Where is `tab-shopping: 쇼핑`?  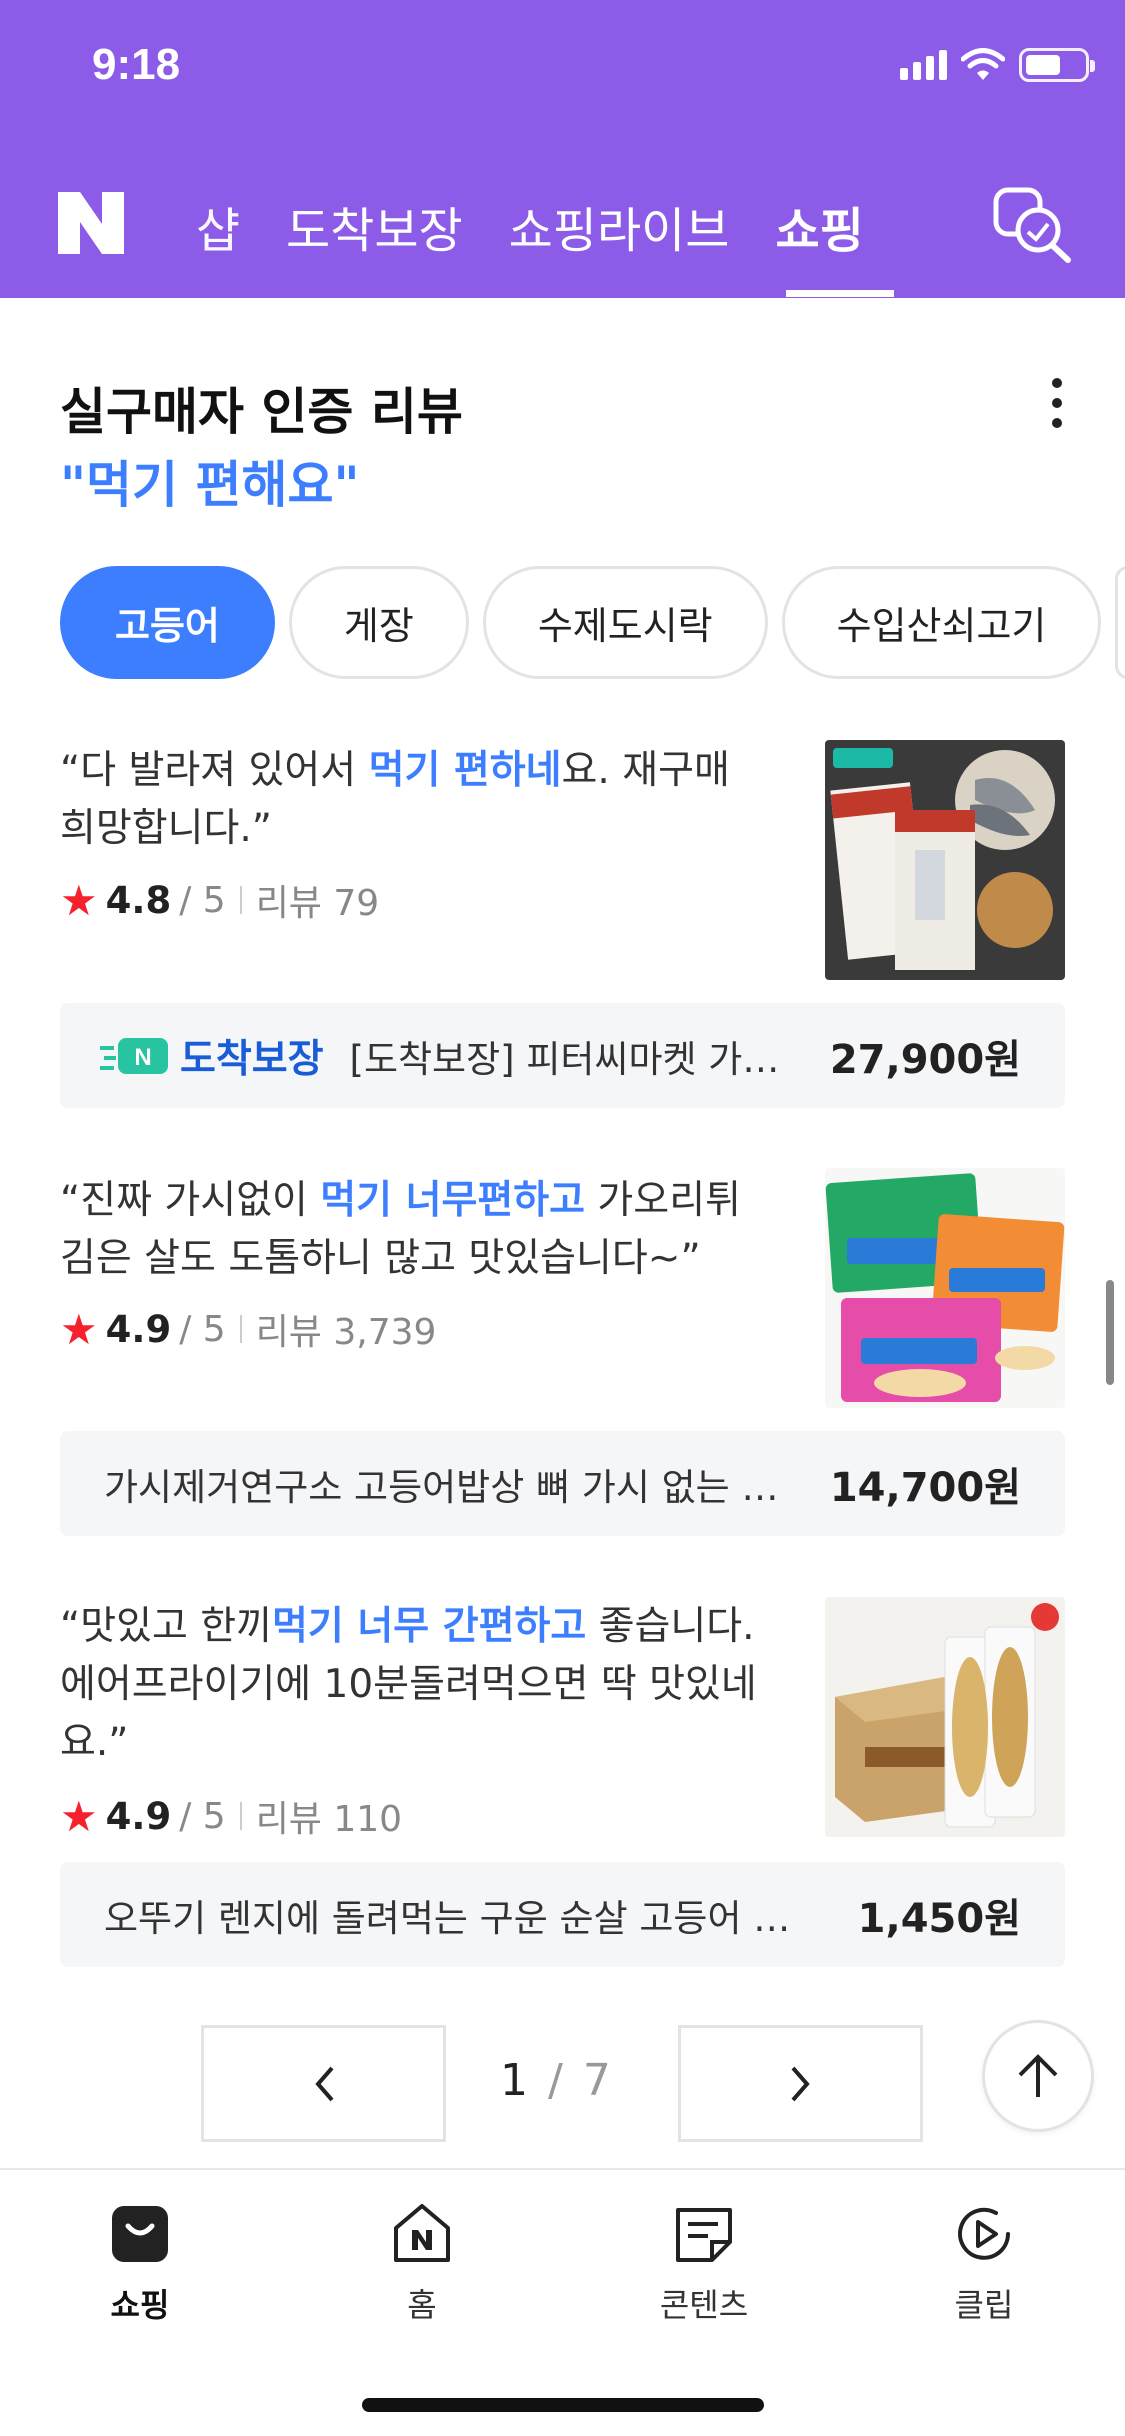
tab-shopping: 쇼핑 is located at coordinates (819, 226).